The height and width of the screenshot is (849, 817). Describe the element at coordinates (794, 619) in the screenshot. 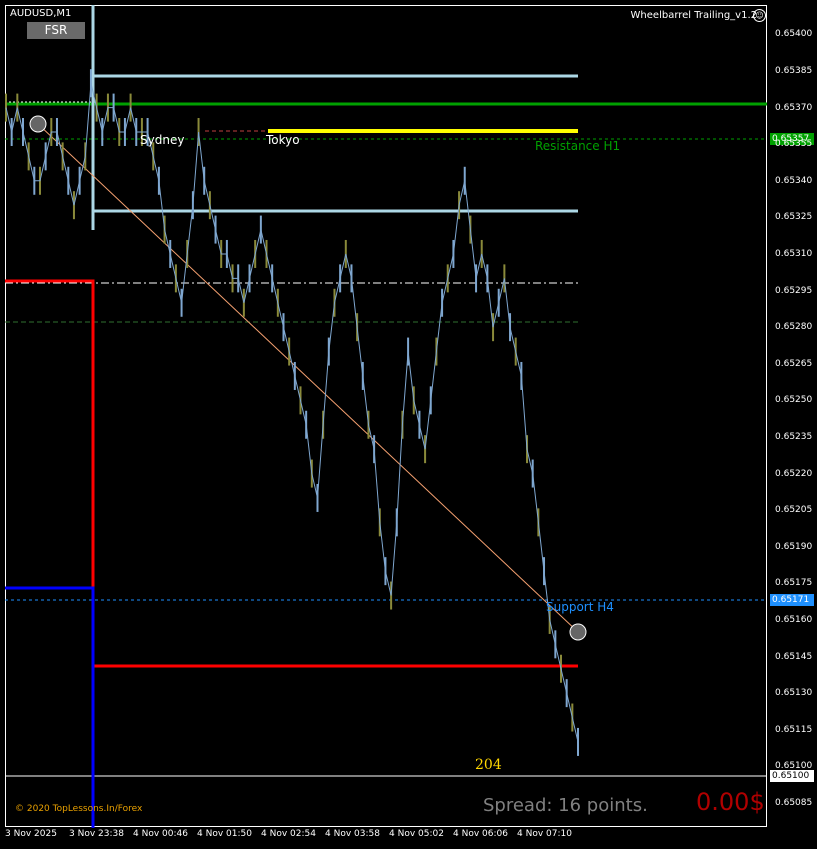

I see `y-tick-label: 0.65160` at that location.